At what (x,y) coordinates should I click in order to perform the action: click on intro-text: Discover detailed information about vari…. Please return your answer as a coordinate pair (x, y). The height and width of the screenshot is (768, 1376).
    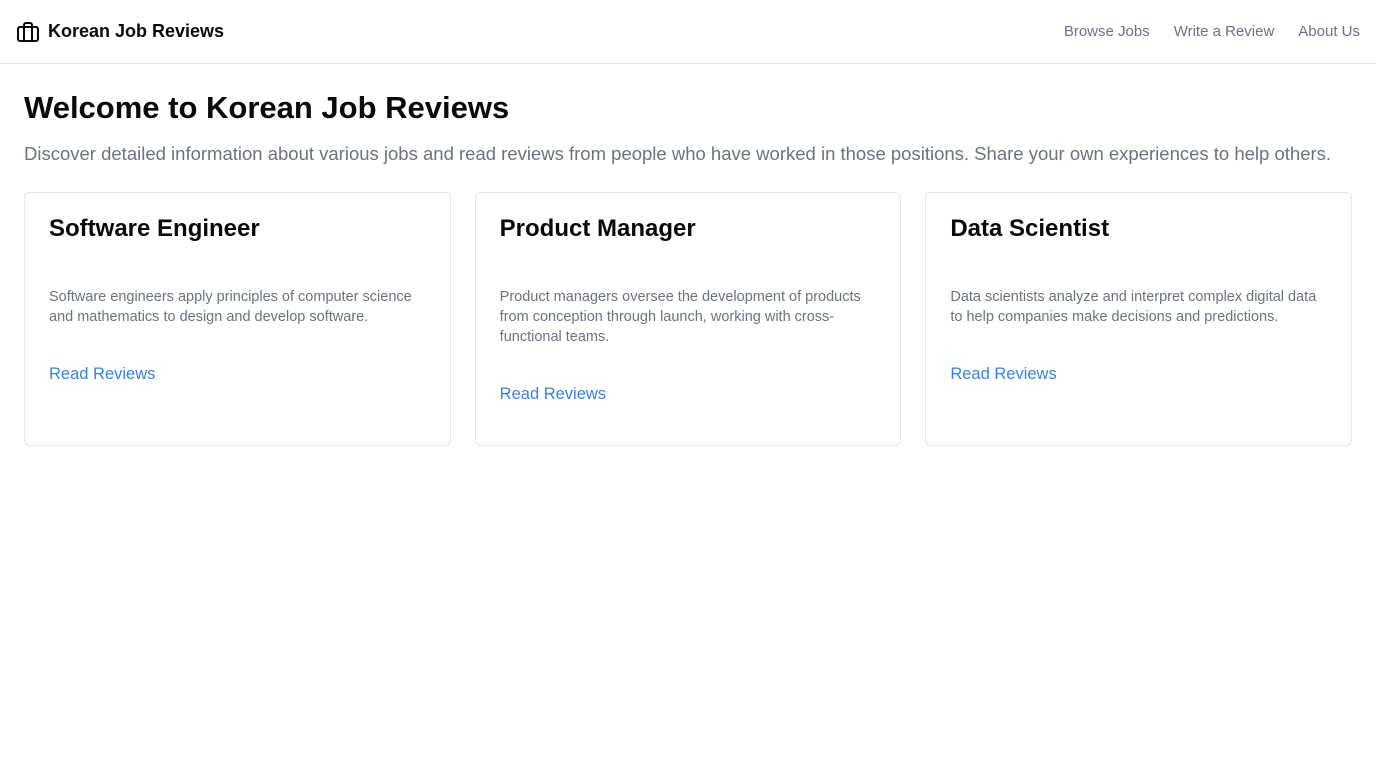
    Looking at the image, I should click on (678, 153).